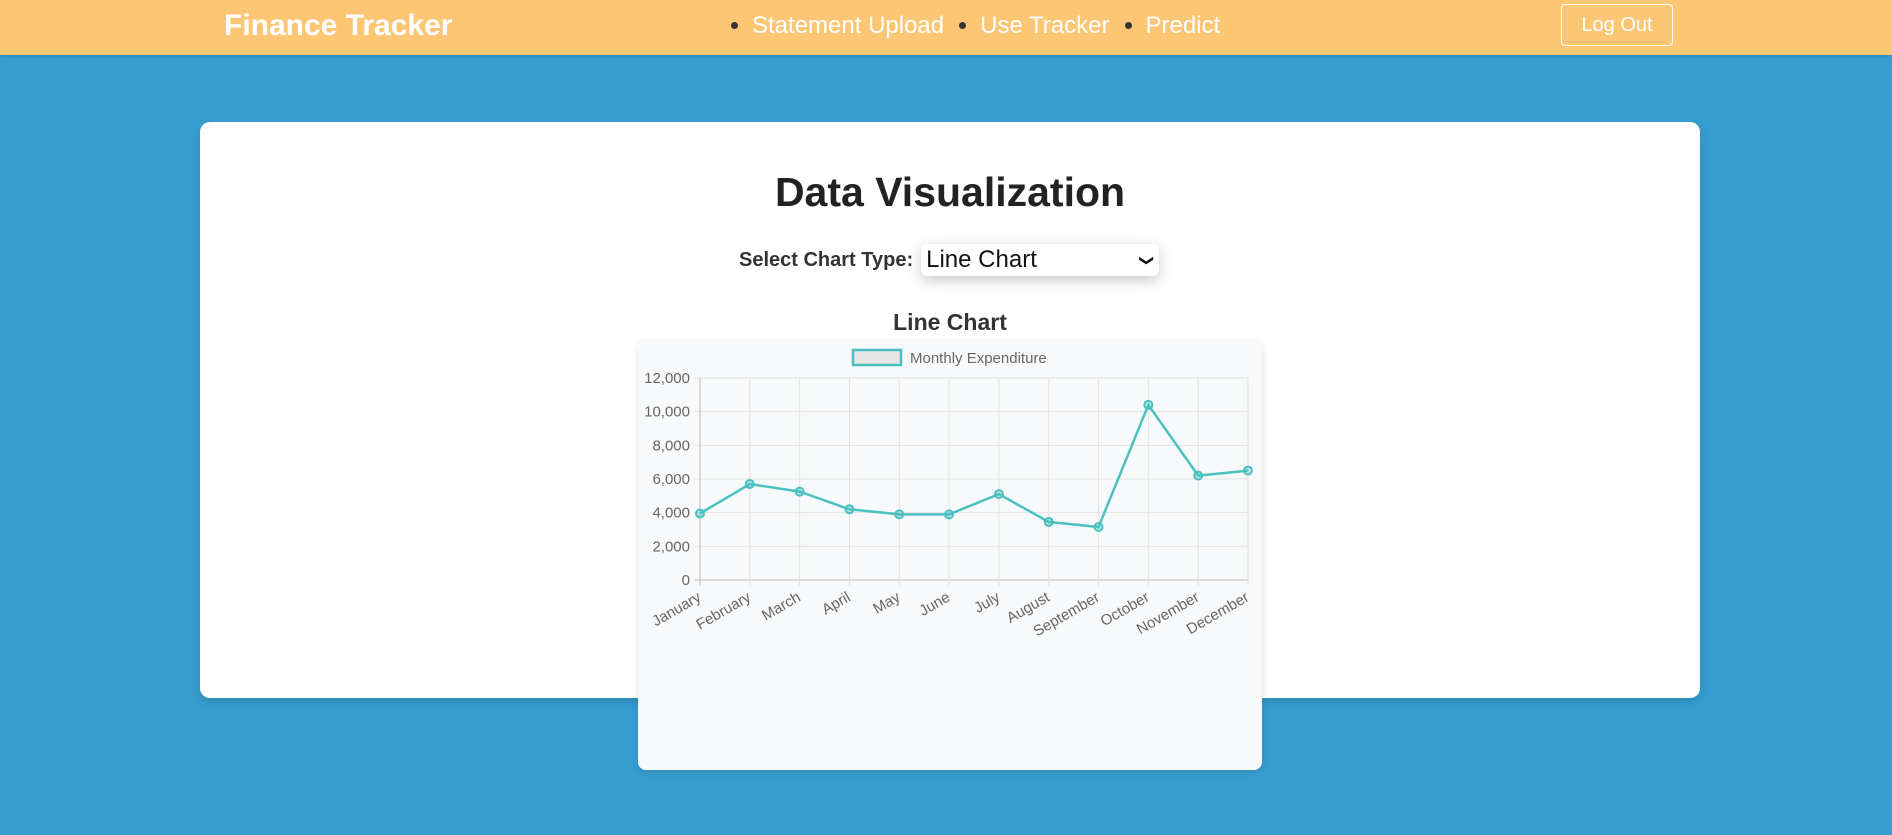  I want to click on chart-type-selector: Select Chart Type: Line Chart ❯, so click(949, 260).